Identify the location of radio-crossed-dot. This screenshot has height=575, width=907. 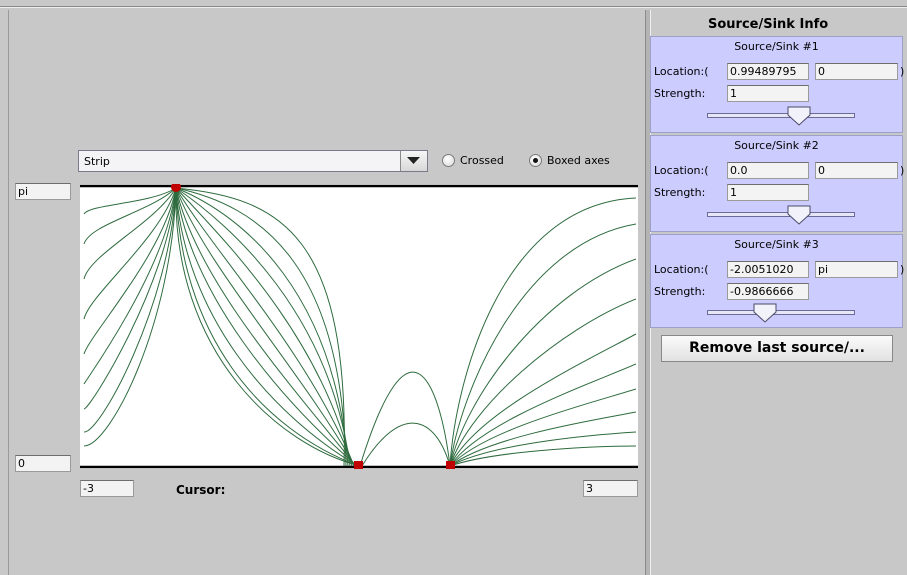
(448, 160).